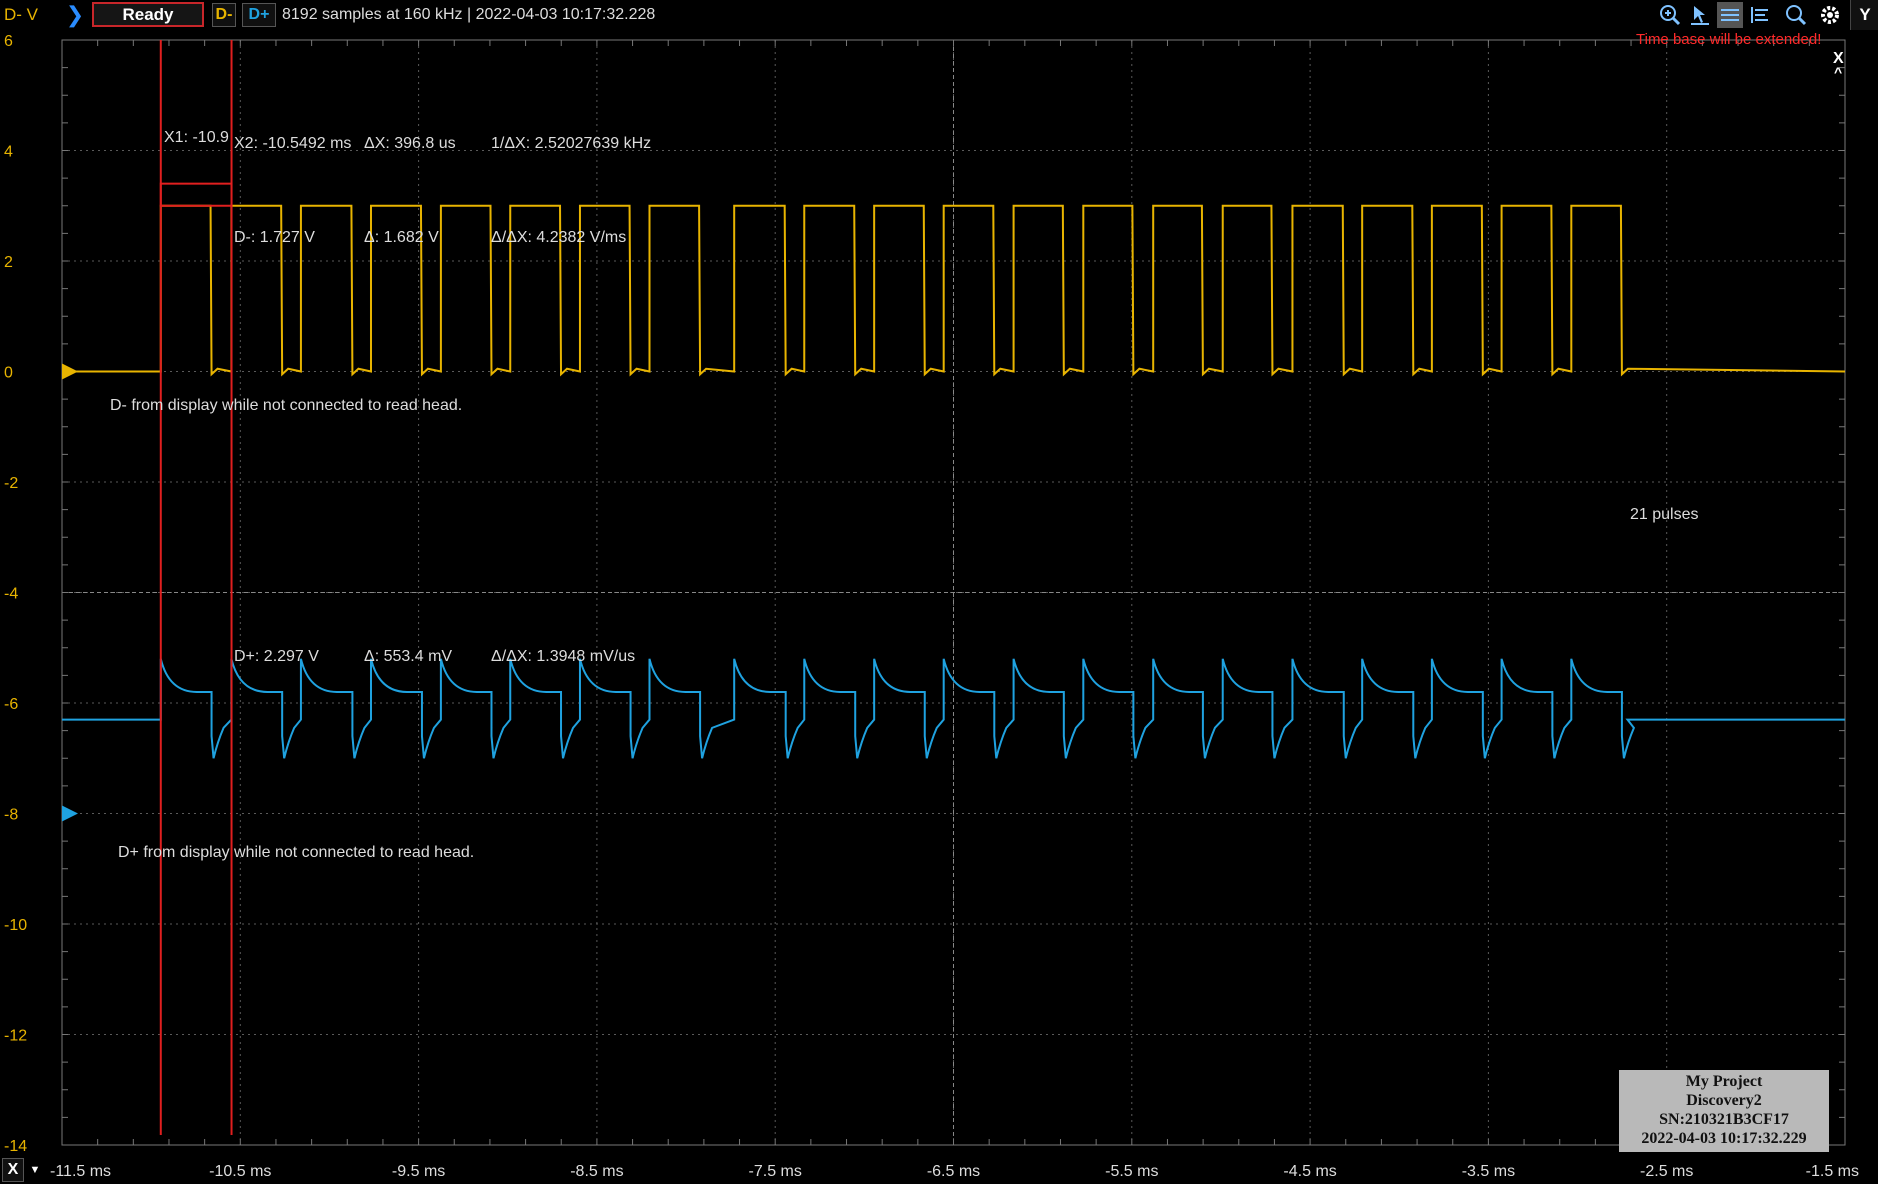 The width and height of the screenshot is (1878, 1184). I want to click on list-icon, so click(1760, 15).